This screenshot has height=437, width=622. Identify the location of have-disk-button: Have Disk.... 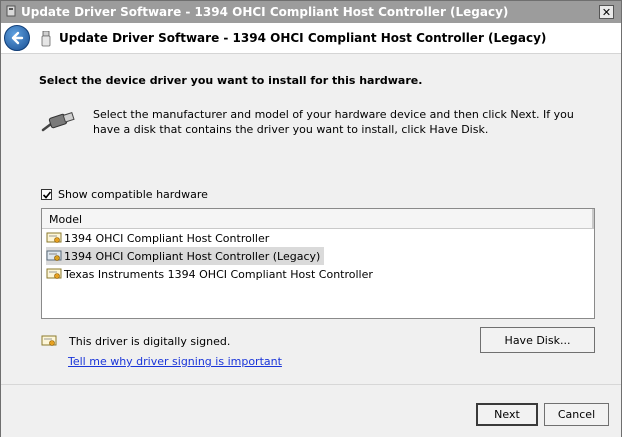
(537, 340).